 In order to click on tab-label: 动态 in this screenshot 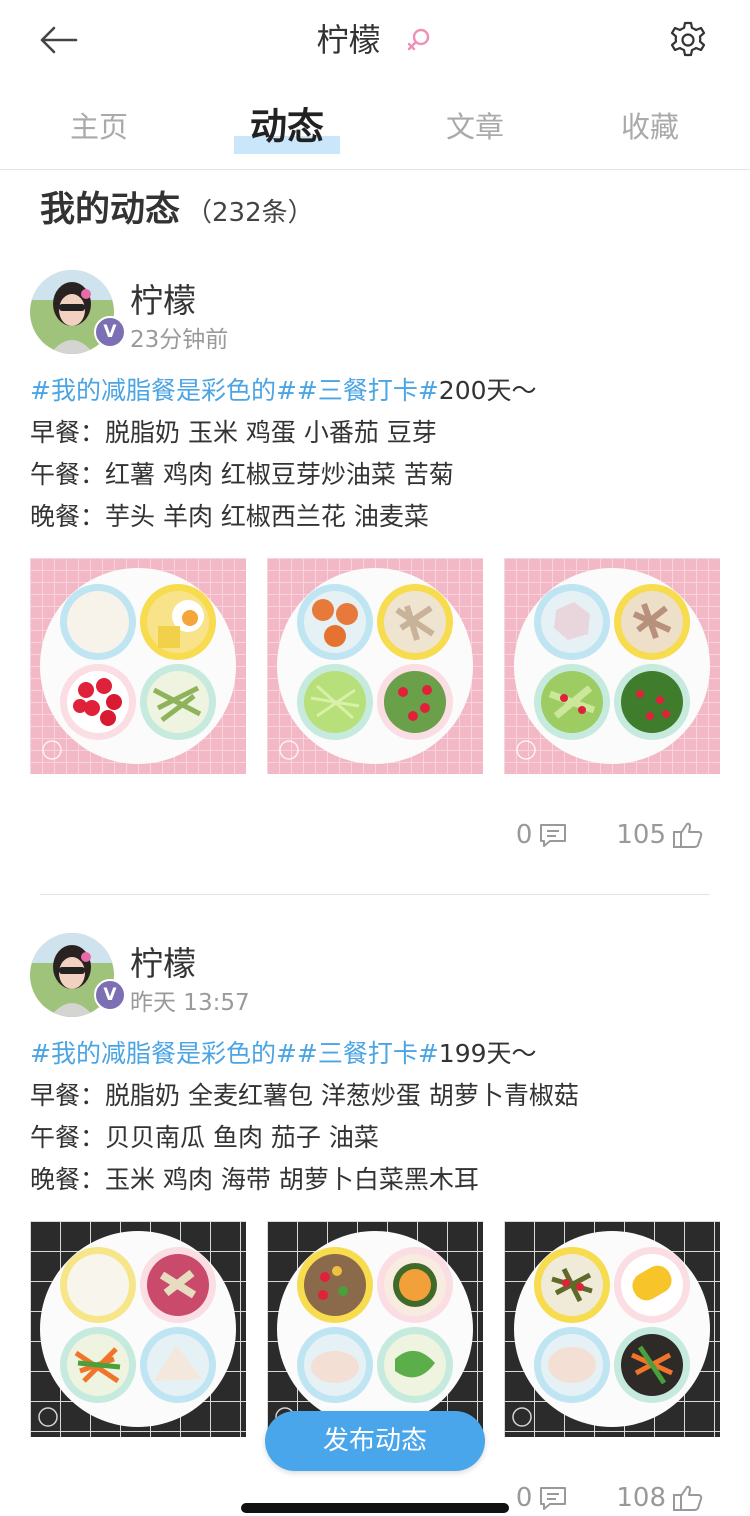, I will do `click(287, 126)`.